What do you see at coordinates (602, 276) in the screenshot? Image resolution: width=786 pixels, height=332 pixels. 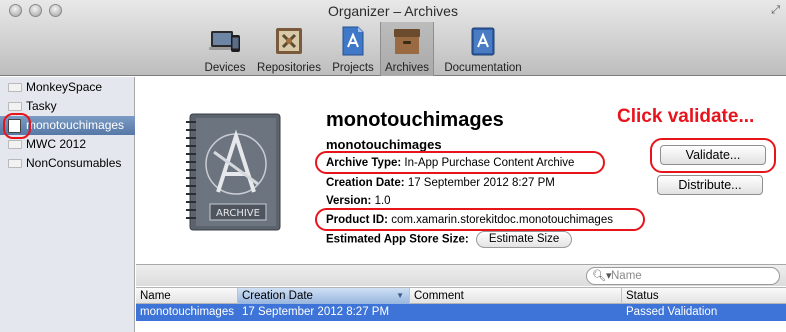 I see `search-icon: 🔍︎▾` at bounding box center [602, 276].